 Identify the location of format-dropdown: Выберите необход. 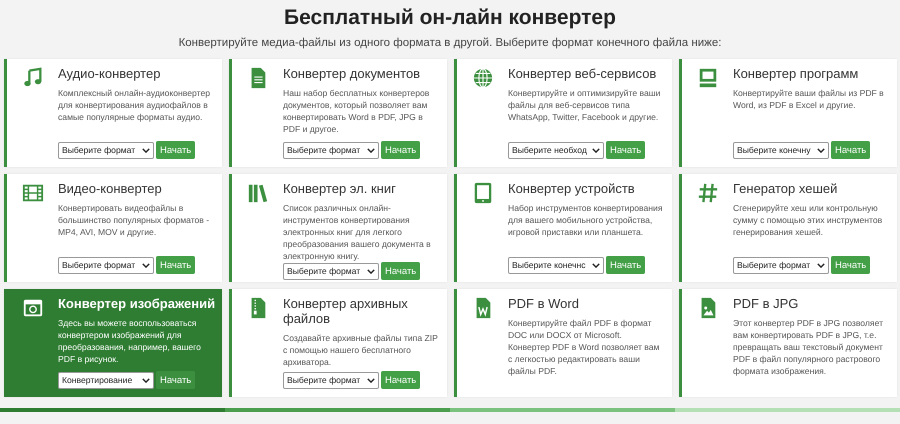
(556, 150).